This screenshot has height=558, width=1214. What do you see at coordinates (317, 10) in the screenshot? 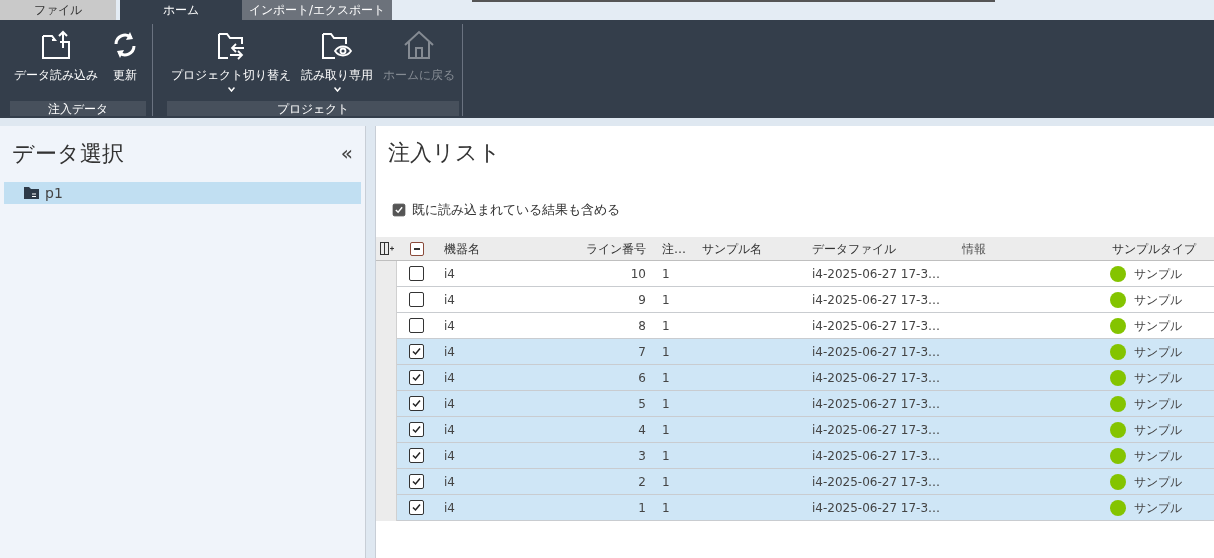
I see `ribbon-tab: インポート/エクスポート` at bounding box center [317, 10].